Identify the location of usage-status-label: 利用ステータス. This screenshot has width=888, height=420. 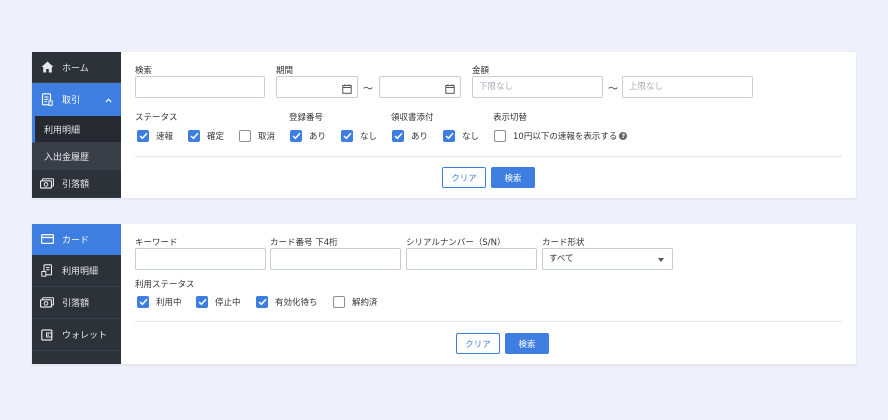
(165, 285).